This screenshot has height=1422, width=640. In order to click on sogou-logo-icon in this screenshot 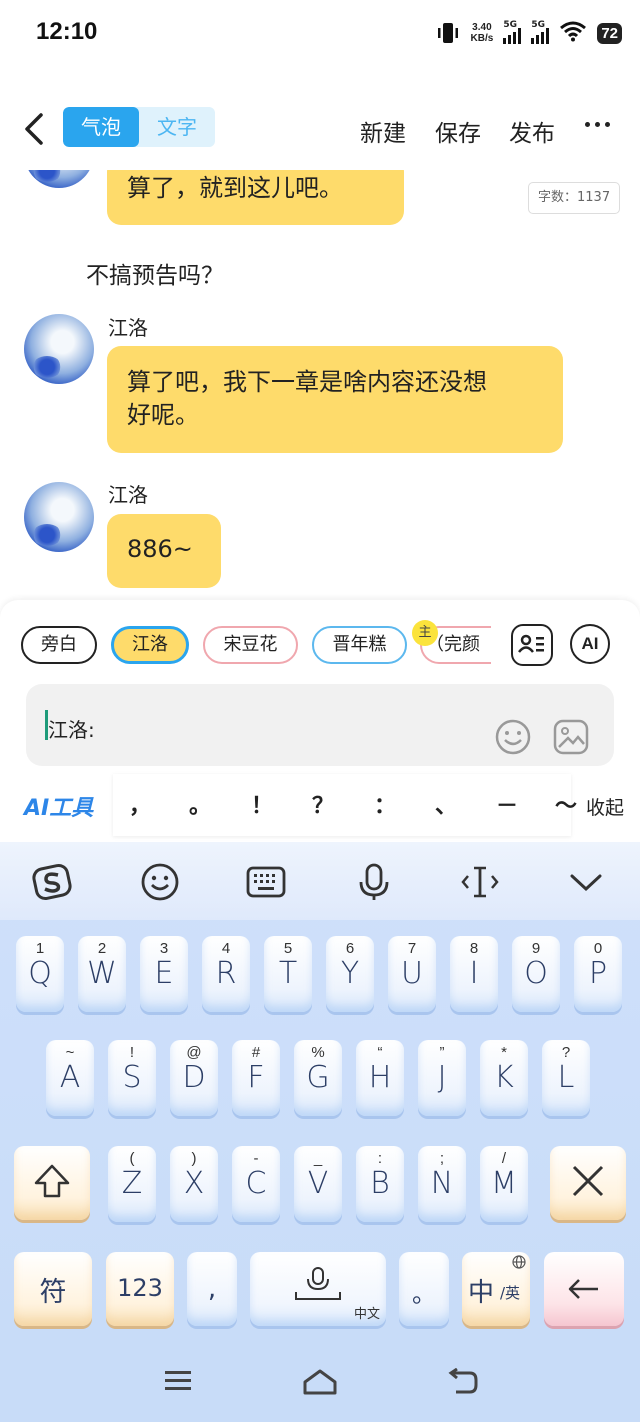, I will do `click(52, 882)`.